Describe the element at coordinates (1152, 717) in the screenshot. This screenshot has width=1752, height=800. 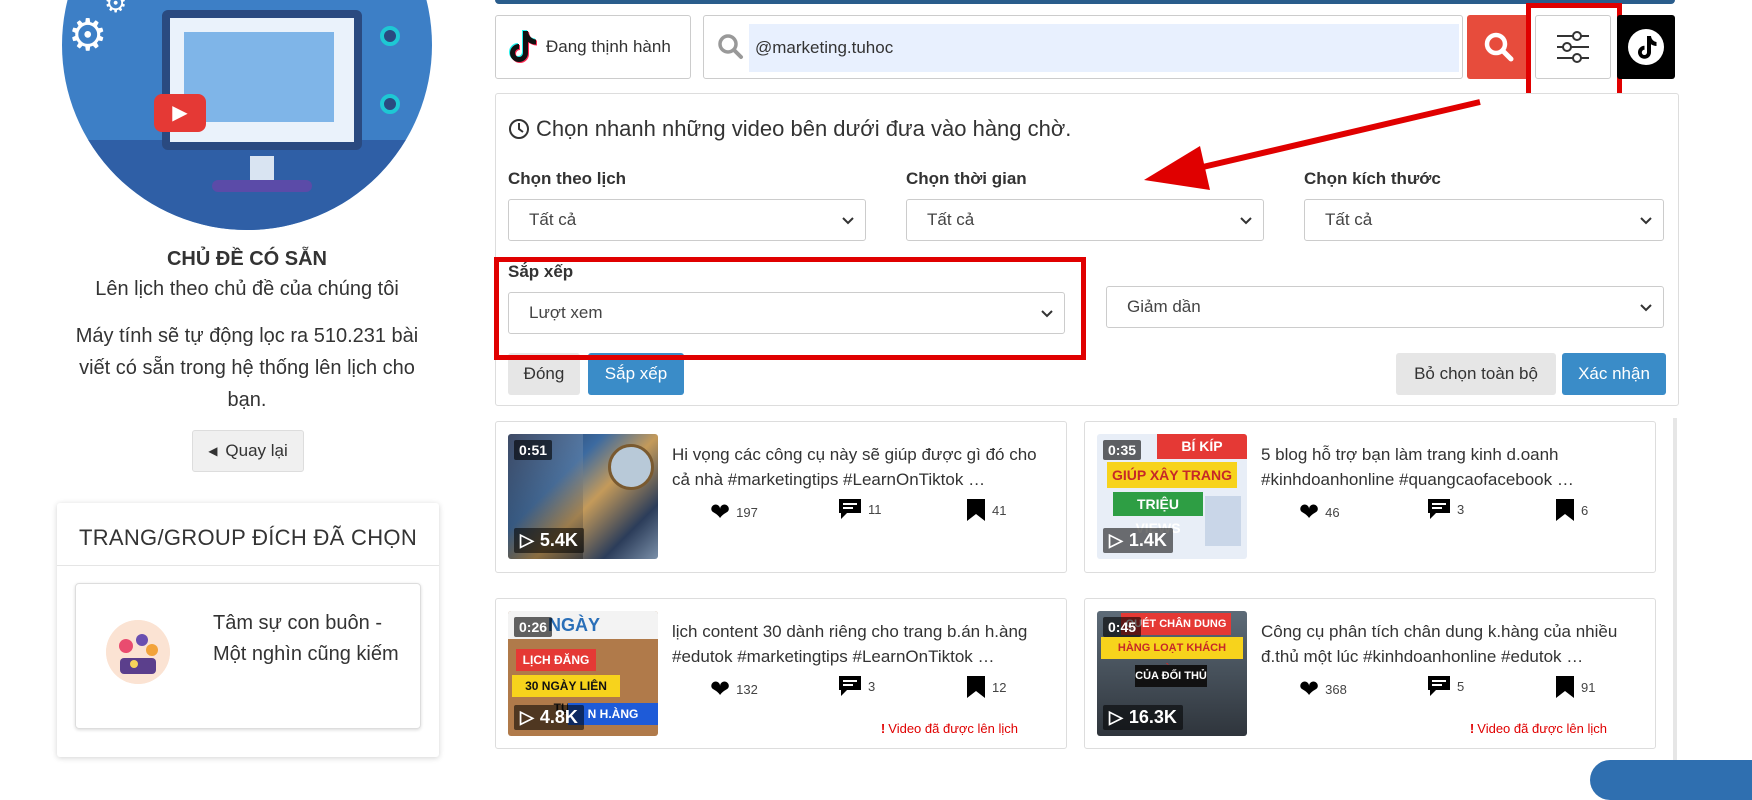
I see `video-views-count: 16.3K` at that location.